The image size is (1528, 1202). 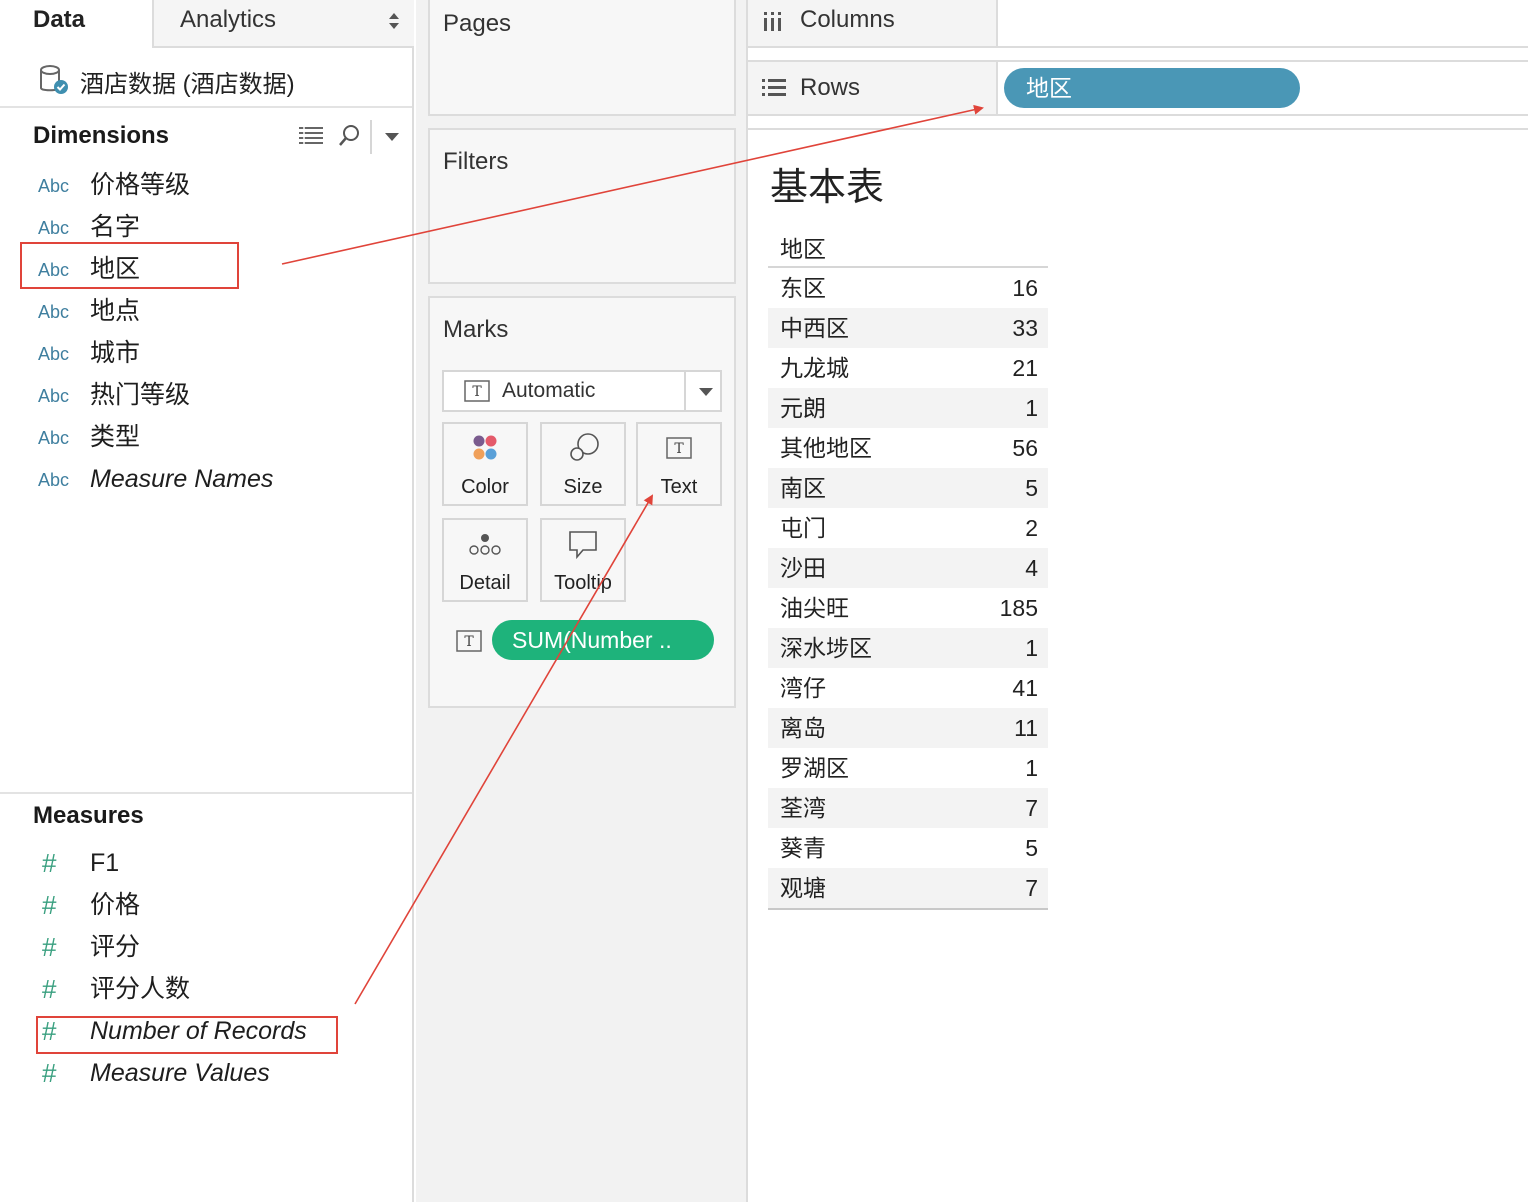 What do you see at coordinates (583, 560) in the screenshot?
I see `tooltip-button: Tooltip` at bounding box center [583, 560].